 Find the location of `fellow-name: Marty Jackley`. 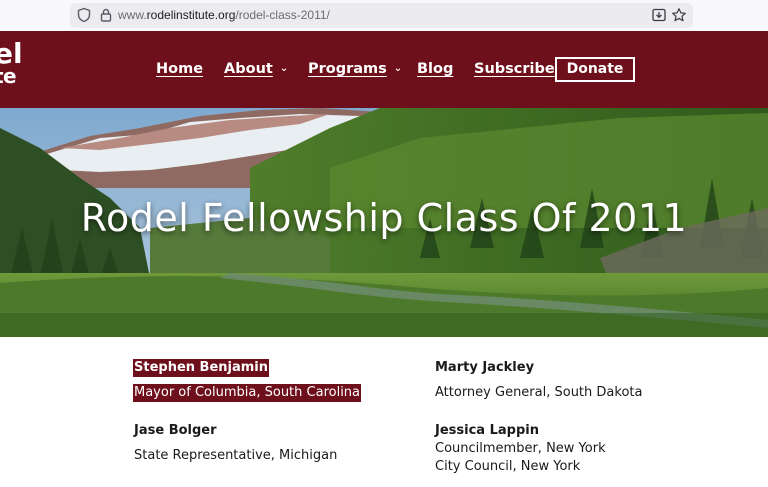

fellow-name: Marty Jackley is located at coordinates (485, 367).